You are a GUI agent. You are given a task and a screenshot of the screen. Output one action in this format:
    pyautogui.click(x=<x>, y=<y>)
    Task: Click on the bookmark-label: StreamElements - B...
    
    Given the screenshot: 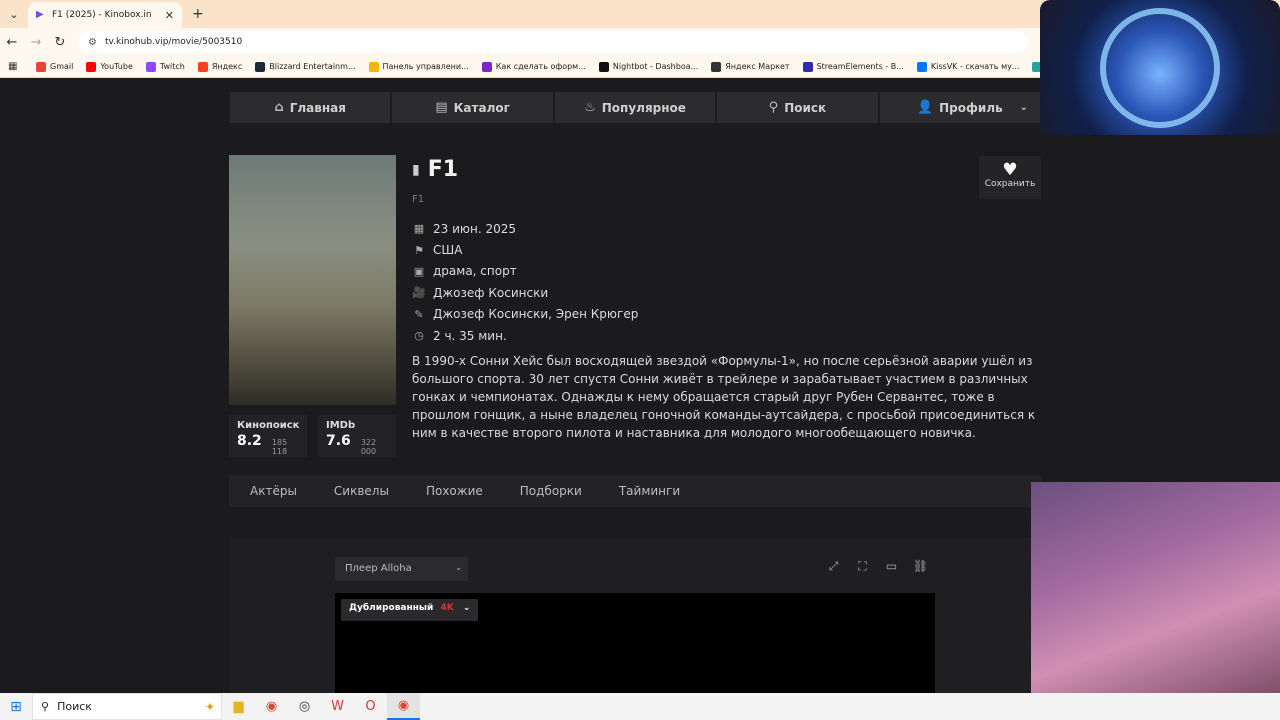 What is the action you would take?
    pyautogui.click(x=860, y=66)
    